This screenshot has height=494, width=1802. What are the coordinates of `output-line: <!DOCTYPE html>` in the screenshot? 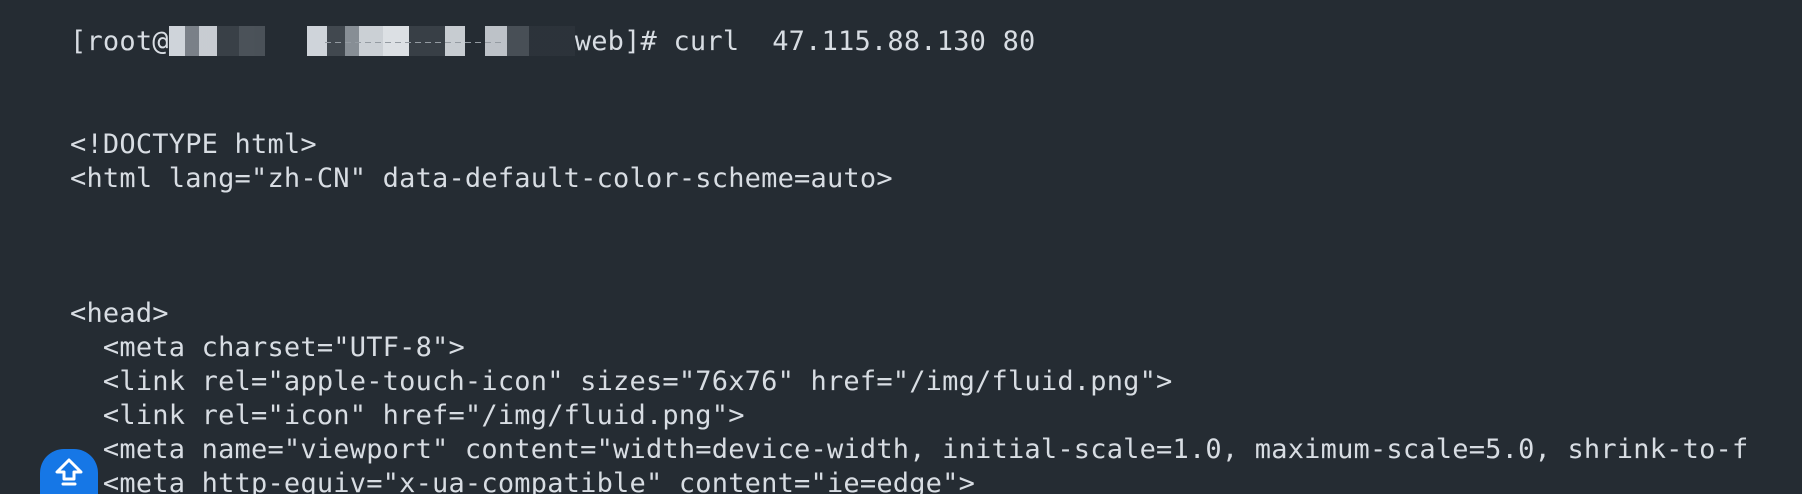 It's located at (193, 144).